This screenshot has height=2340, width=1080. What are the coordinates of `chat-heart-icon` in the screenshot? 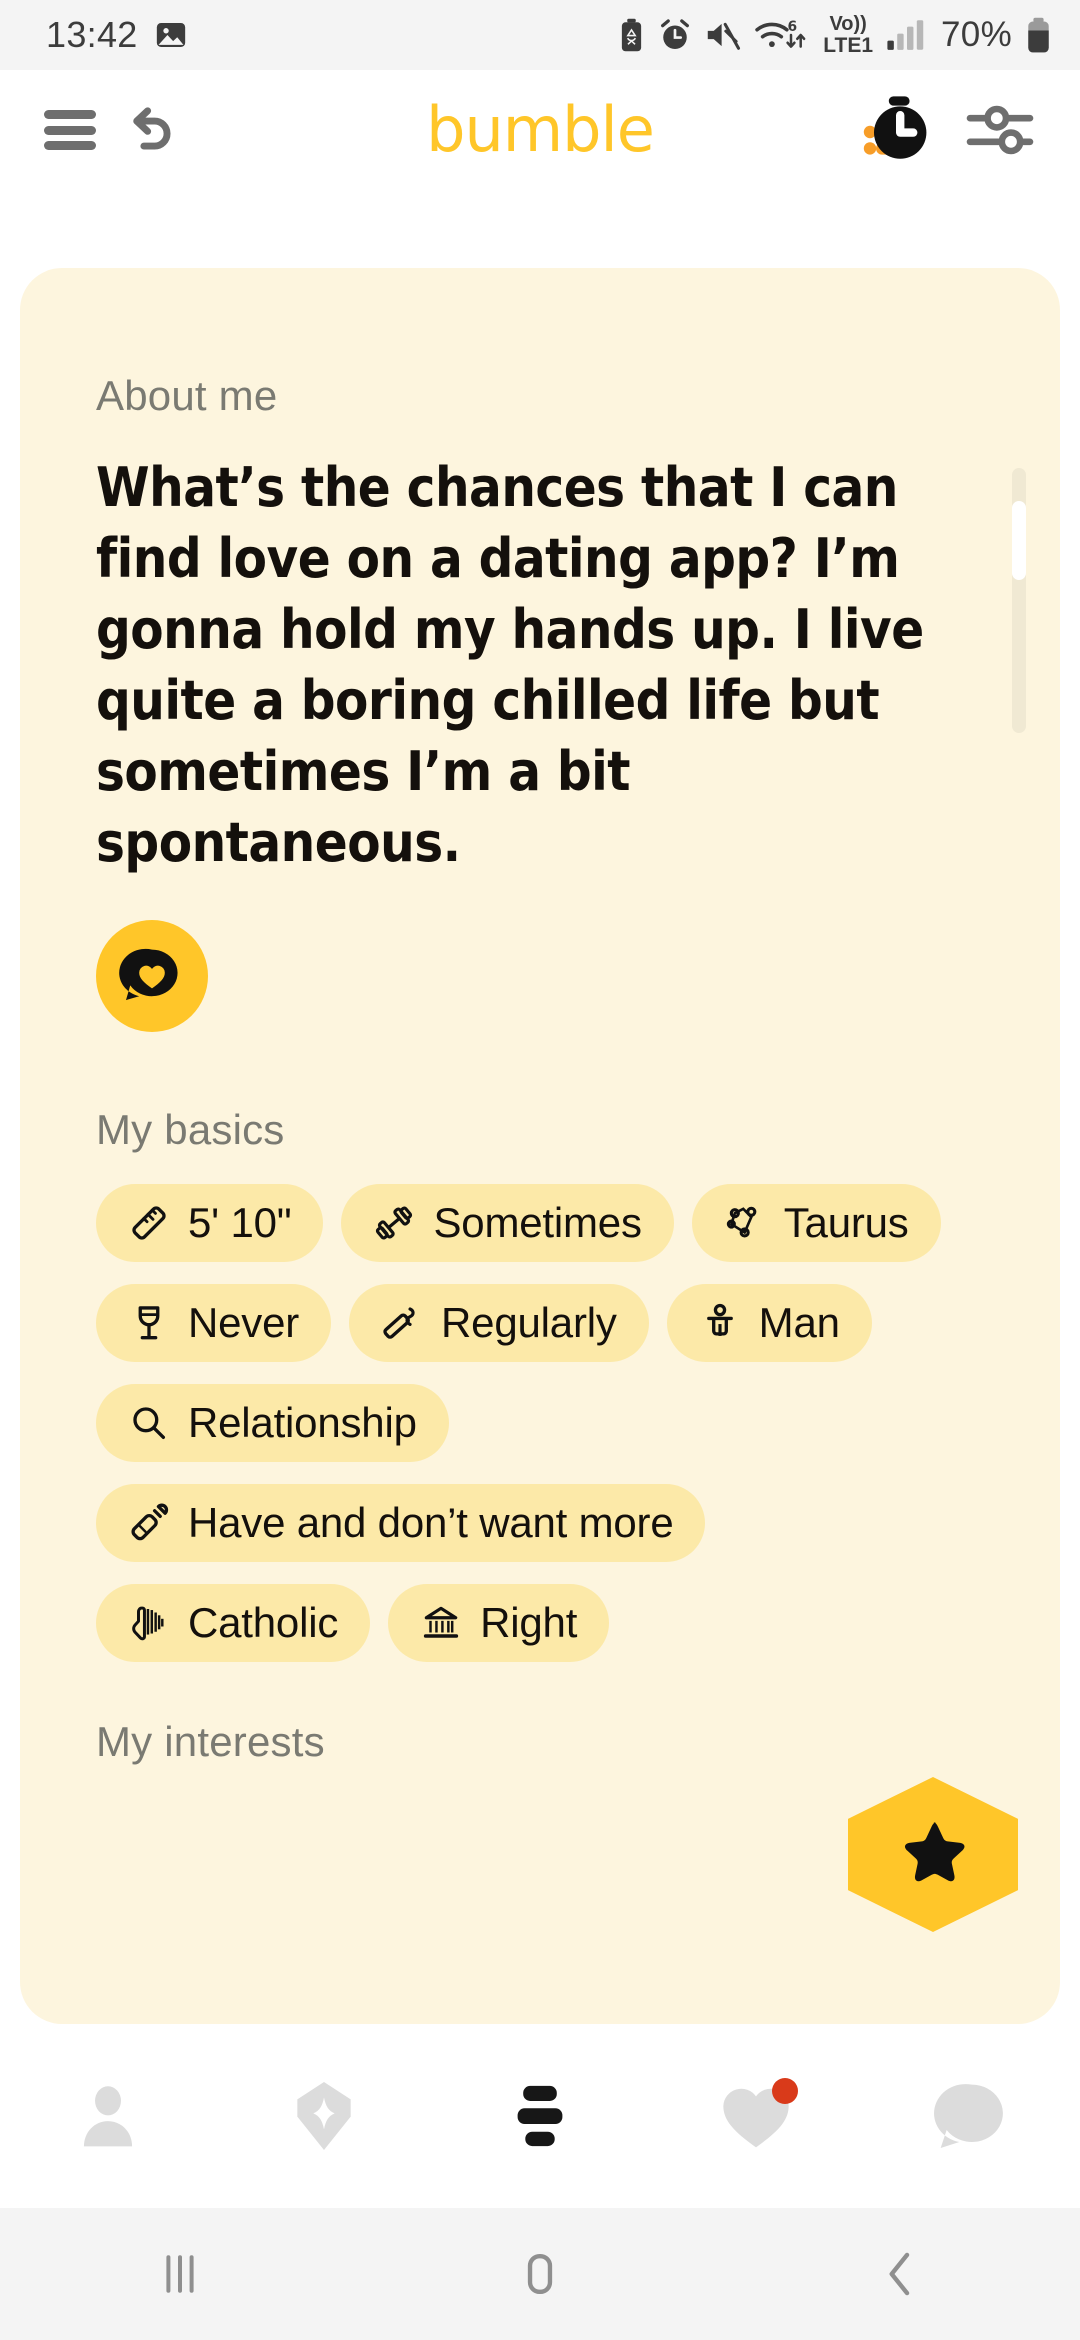 It's located at (148, 974).